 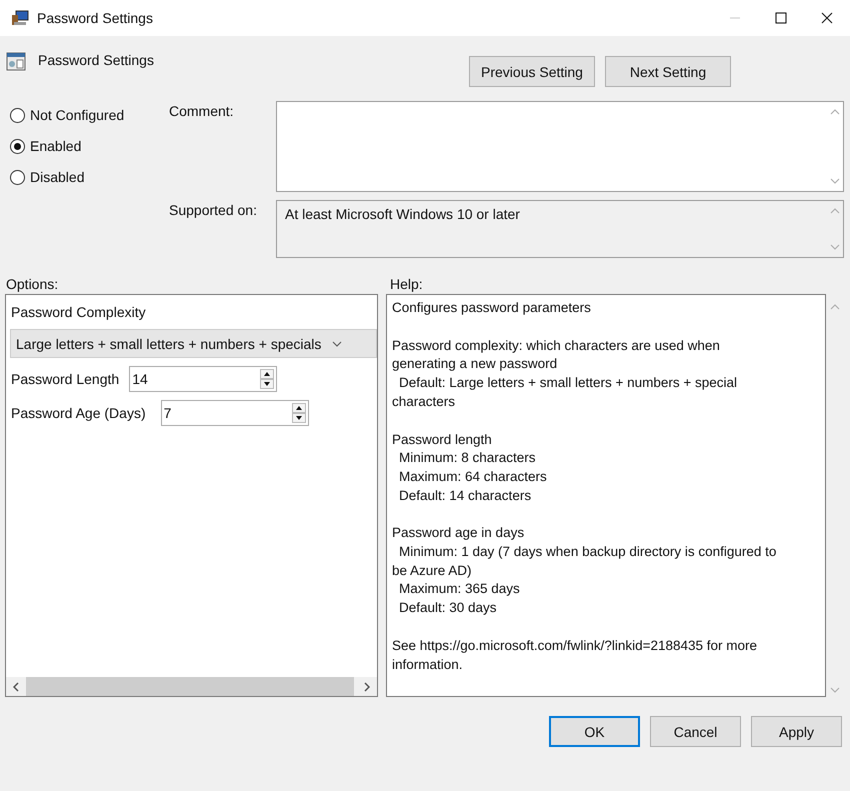 I want to click on complexity-label: Password Complexity, so click(x=79, y=312).